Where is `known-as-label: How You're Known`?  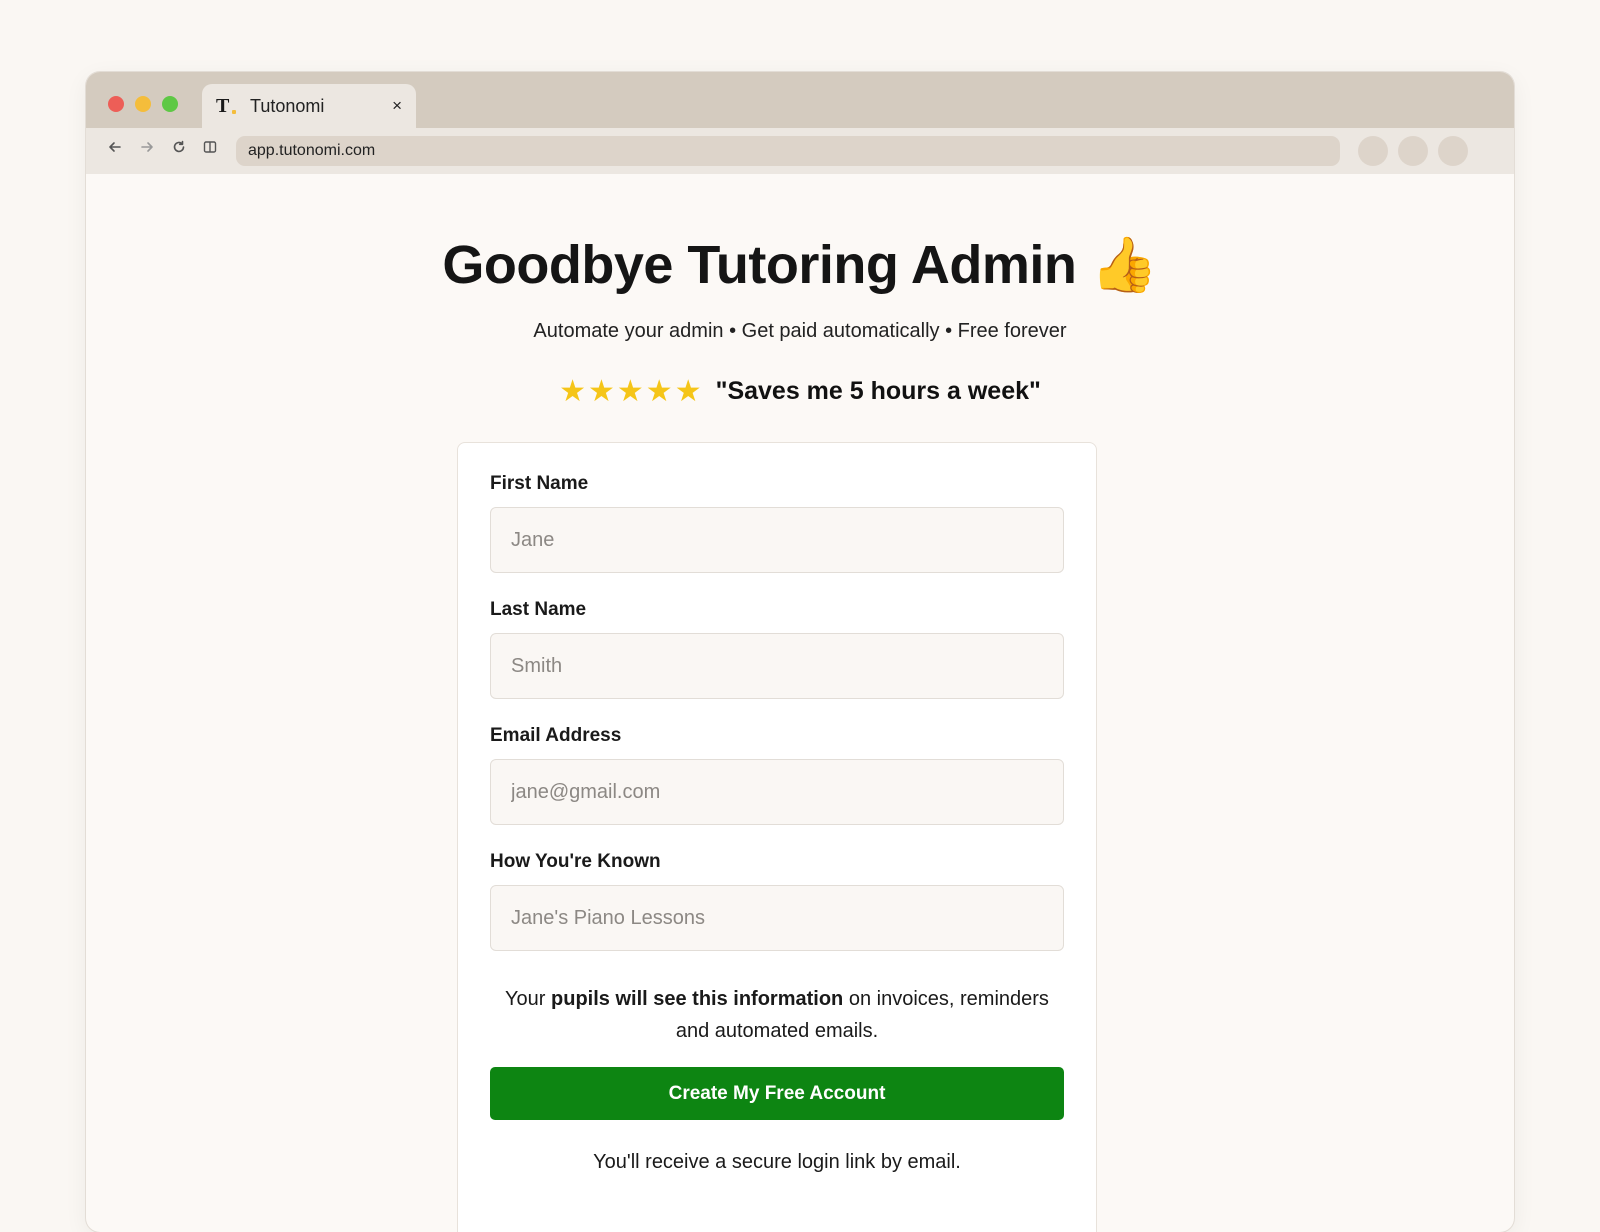 known-as-label: How You're Known is located at coordinates (575, 861).